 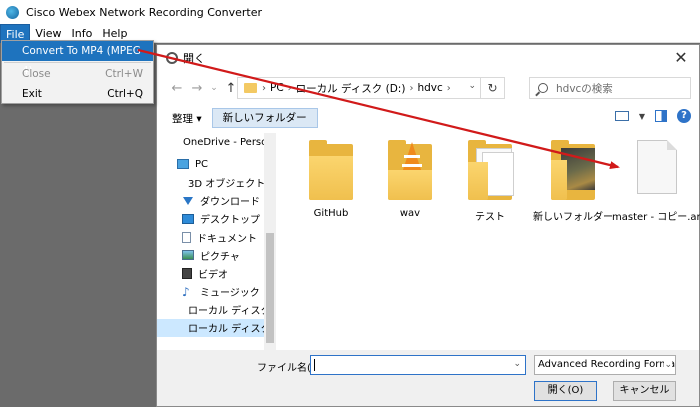 I want to click on breadcrumb-pc: PC, so click(x=277, y=88).